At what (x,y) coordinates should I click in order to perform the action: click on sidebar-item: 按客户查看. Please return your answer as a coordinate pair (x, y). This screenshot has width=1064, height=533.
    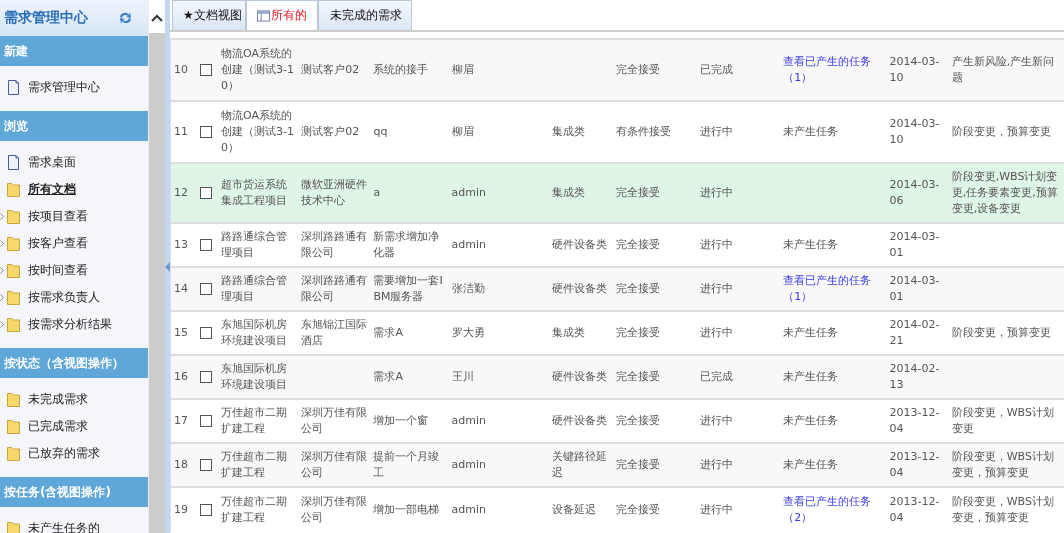
    Looking at the image, I should click on (74, 243).